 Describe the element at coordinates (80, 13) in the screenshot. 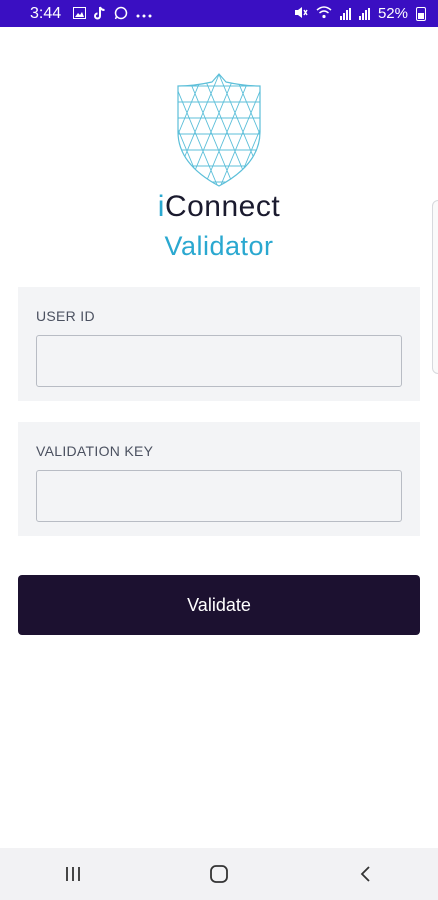

I see `gallery-icon` at that location.